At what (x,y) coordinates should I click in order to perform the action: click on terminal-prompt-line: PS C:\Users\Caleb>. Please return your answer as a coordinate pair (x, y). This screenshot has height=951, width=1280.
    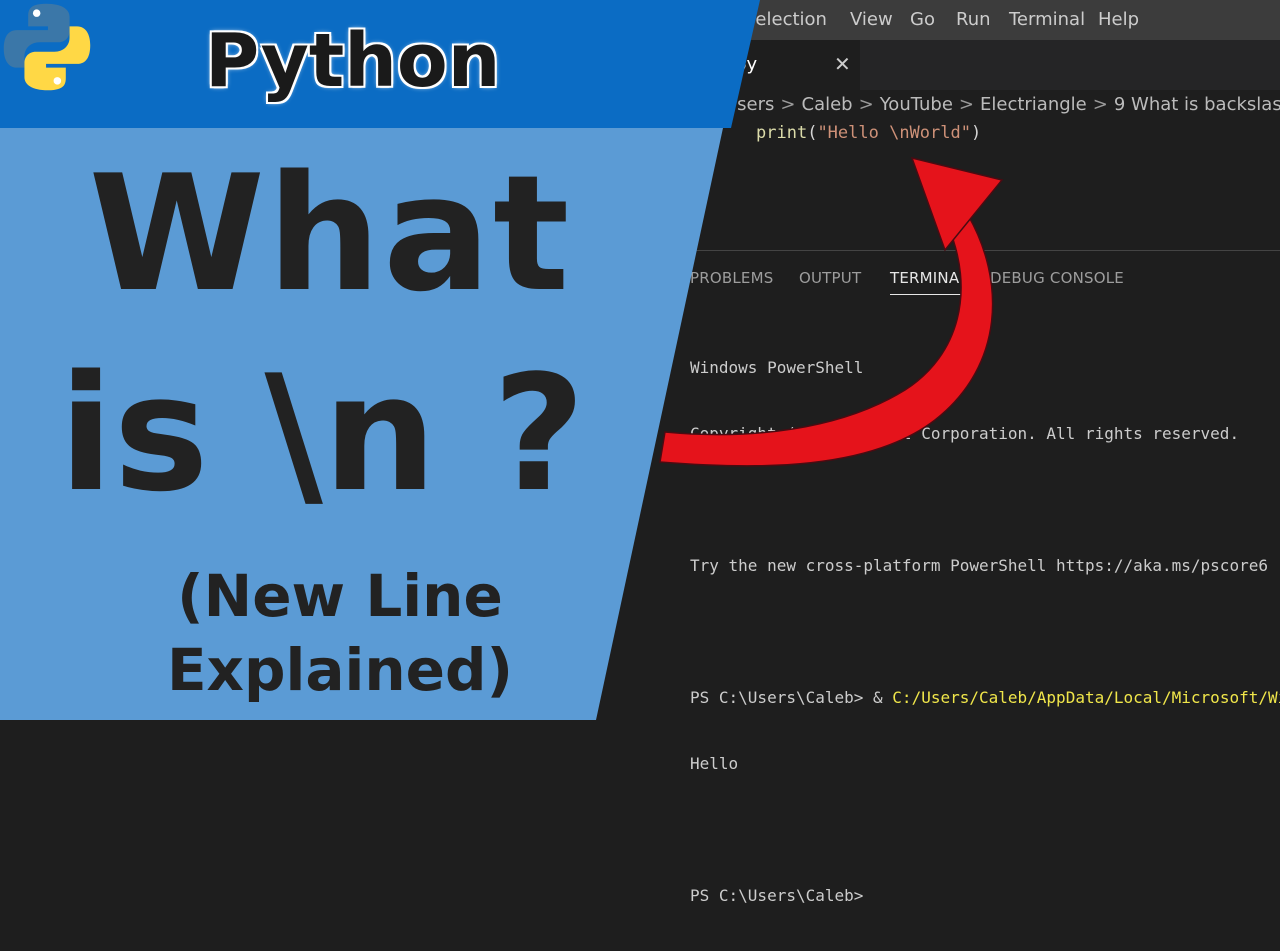
    Looking at the image, I should click on (777, 895).